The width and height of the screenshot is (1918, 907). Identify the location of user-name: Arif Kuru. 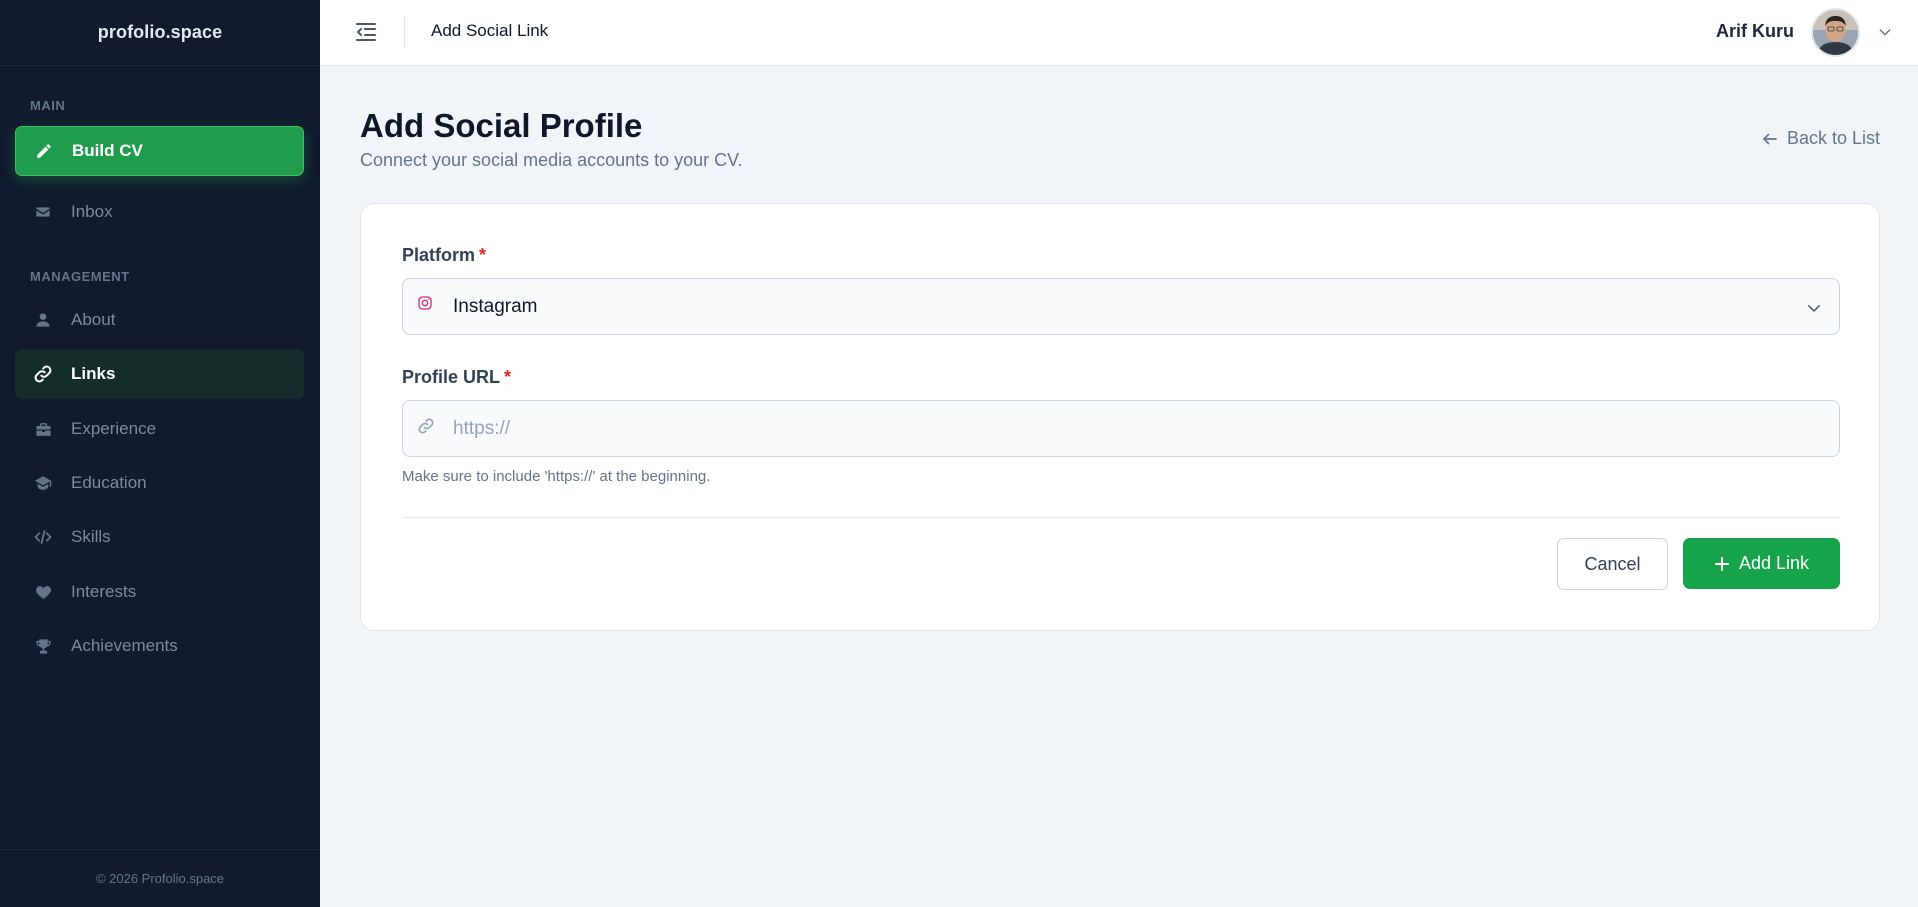
(1755, 31).